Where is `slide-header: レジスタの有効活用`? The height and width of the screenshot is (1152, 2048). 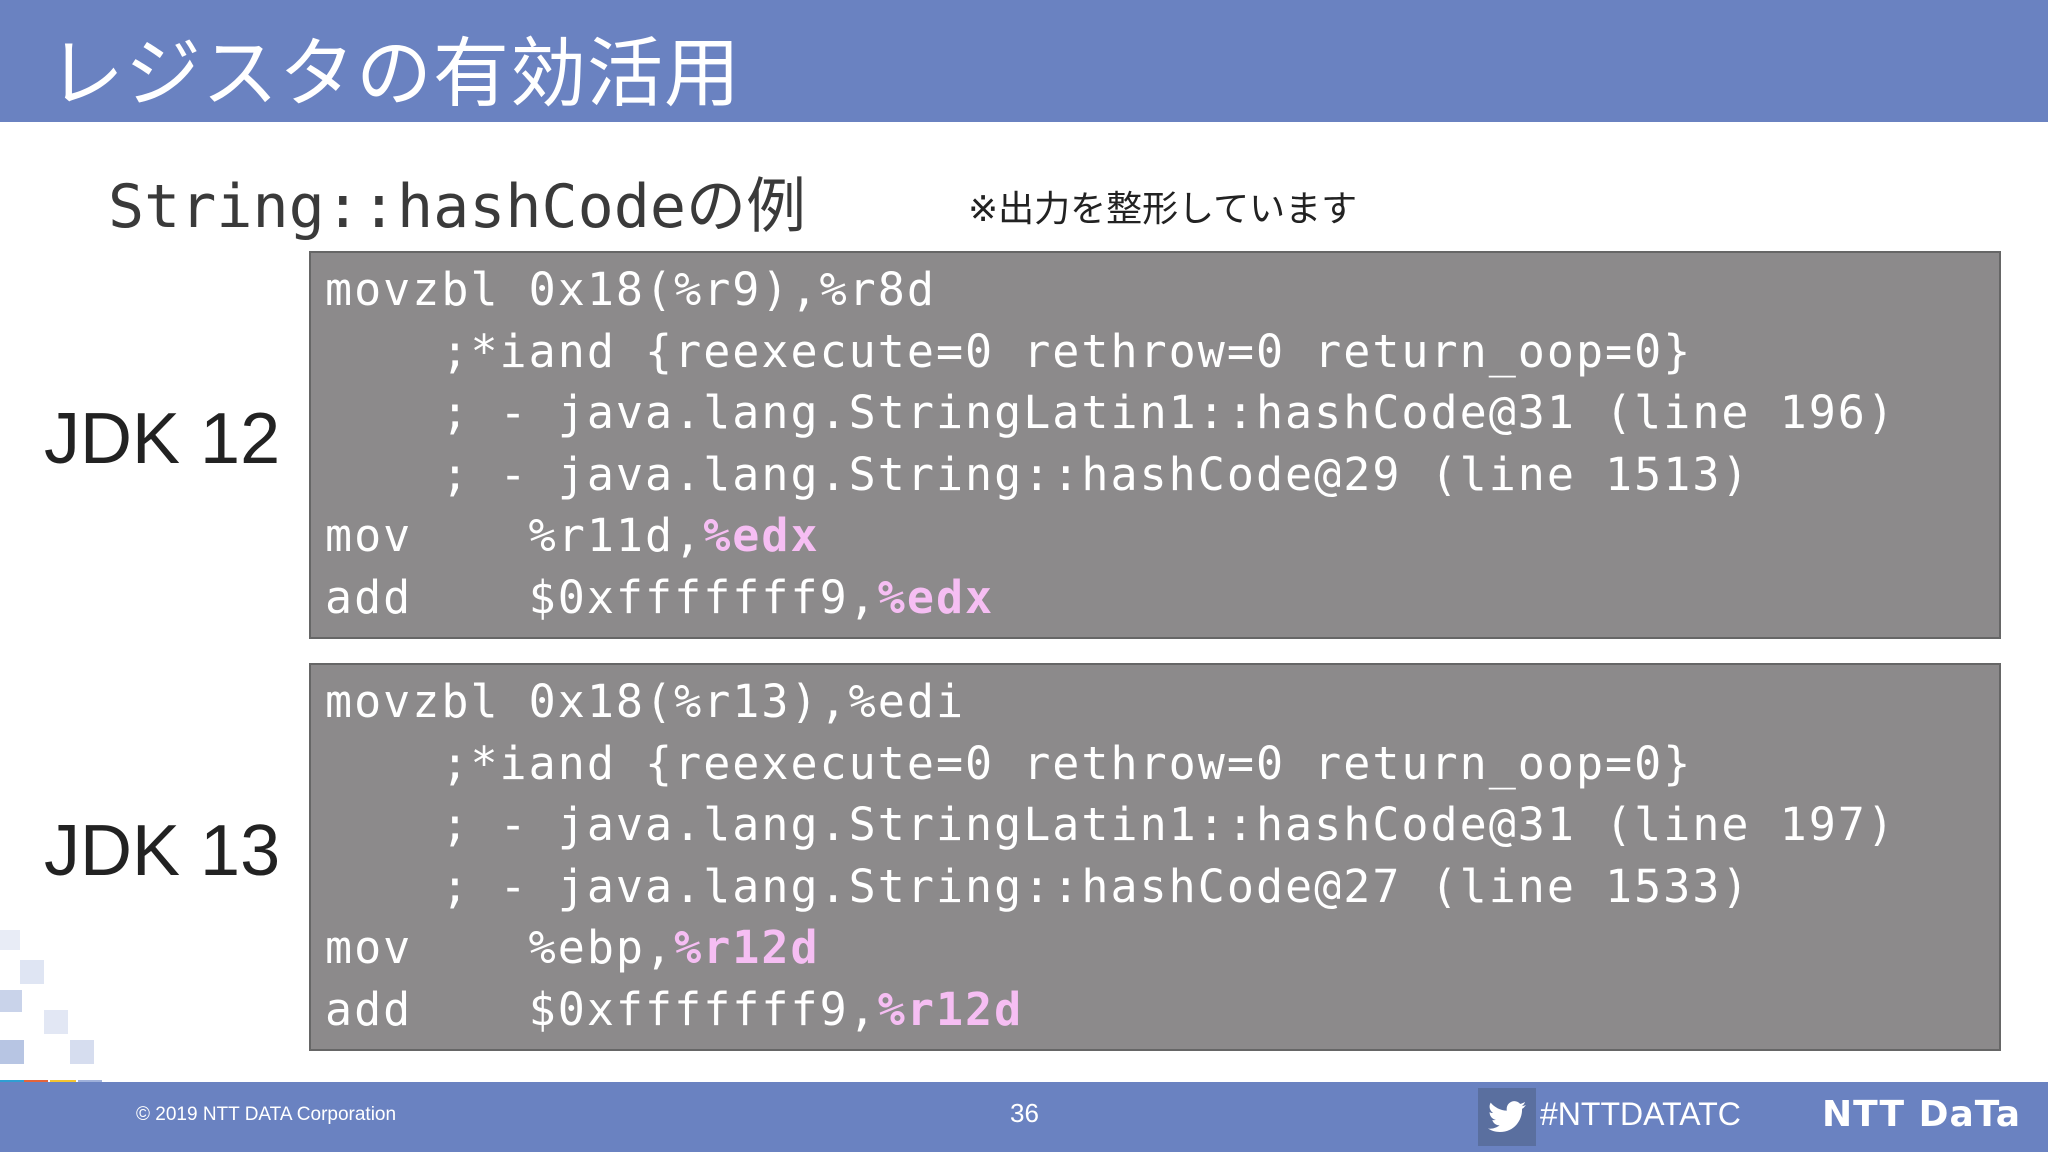
slide-header: レジスタの有効活用 is located at coordinates (1024, 61).